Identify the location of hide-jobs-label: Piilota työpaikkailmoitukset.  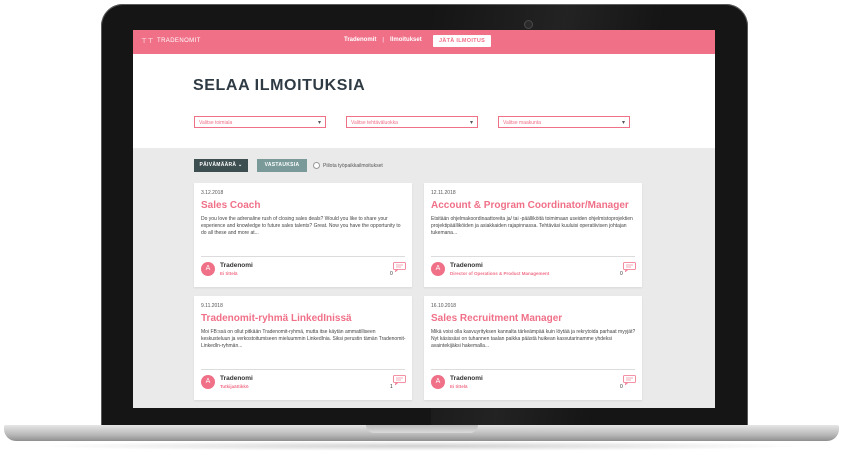
(353, 165).